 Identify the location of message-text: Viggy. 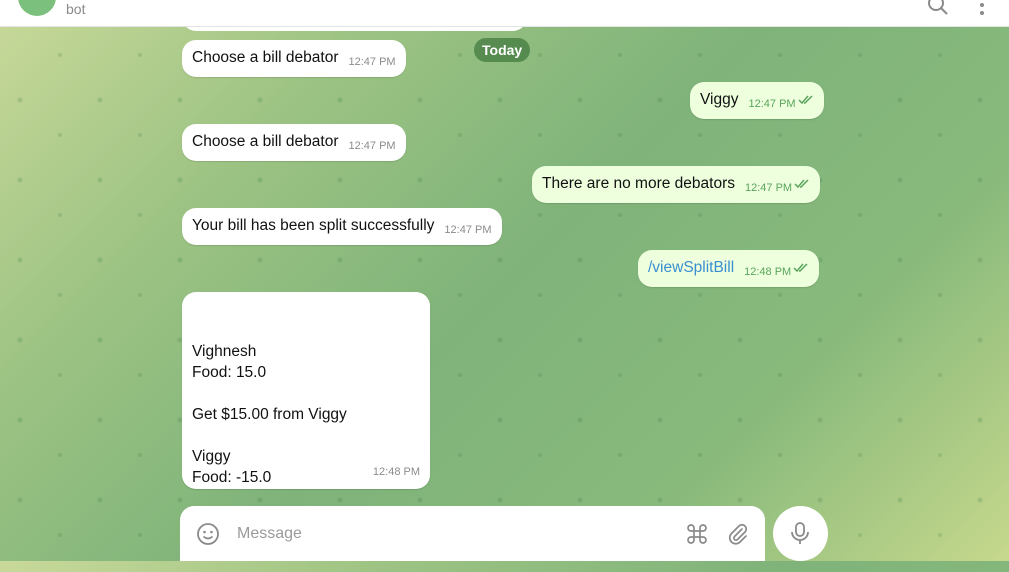
(719, 99).